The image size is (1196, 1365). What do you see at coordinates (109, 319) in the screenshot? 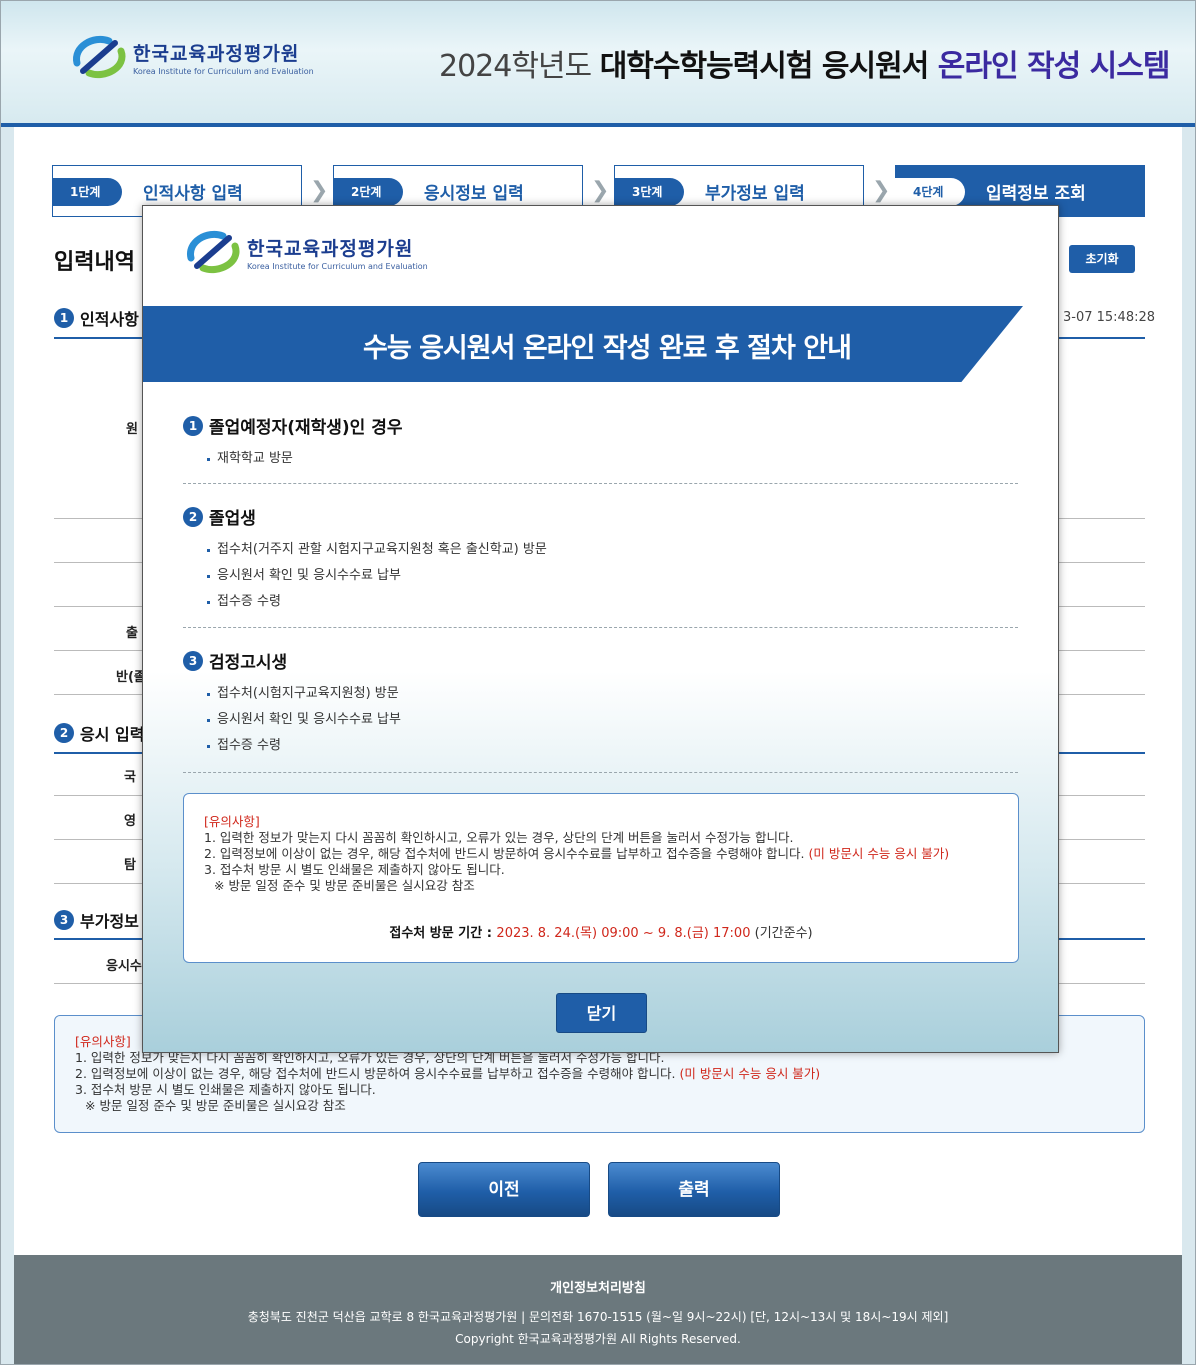
I see `section-title: 인적사항` at bounding box center [109, 319].